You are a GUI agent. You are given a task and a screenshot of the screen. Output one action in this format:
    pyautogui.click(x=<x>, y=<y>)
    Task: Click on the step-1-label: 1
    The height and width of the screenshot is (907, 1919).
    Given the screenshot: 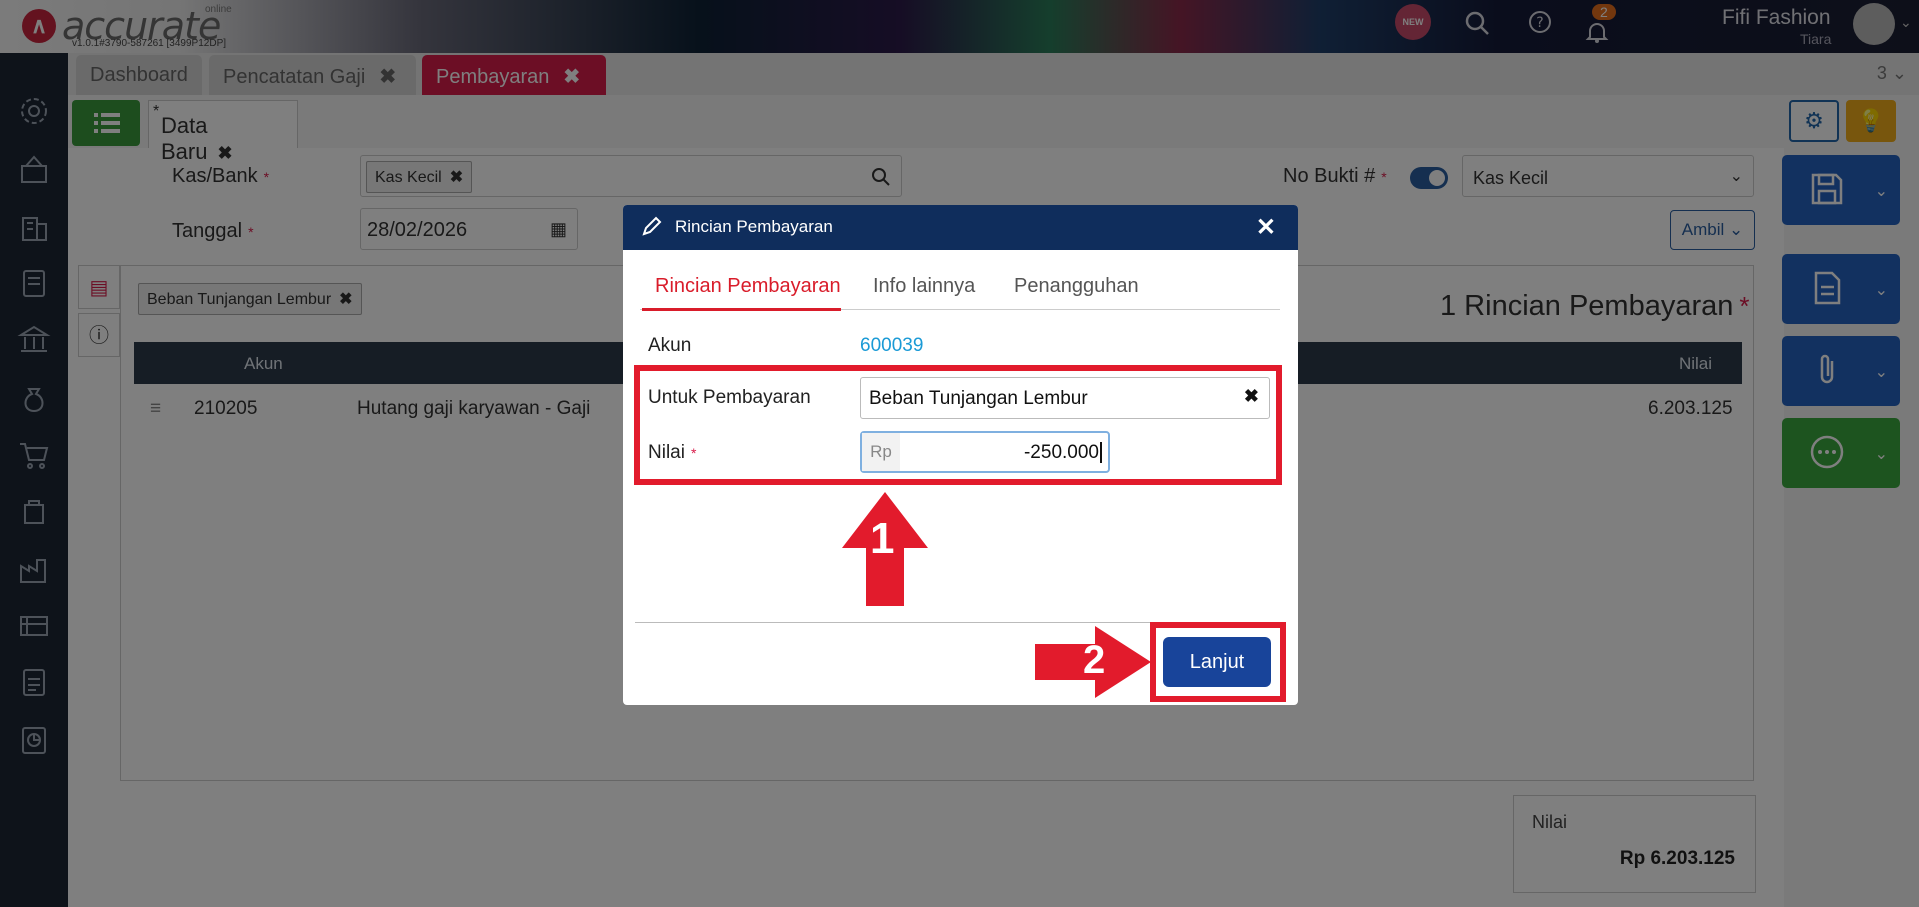 What is the action you would take?
    pyautogui.click(x=882, y=538)
    